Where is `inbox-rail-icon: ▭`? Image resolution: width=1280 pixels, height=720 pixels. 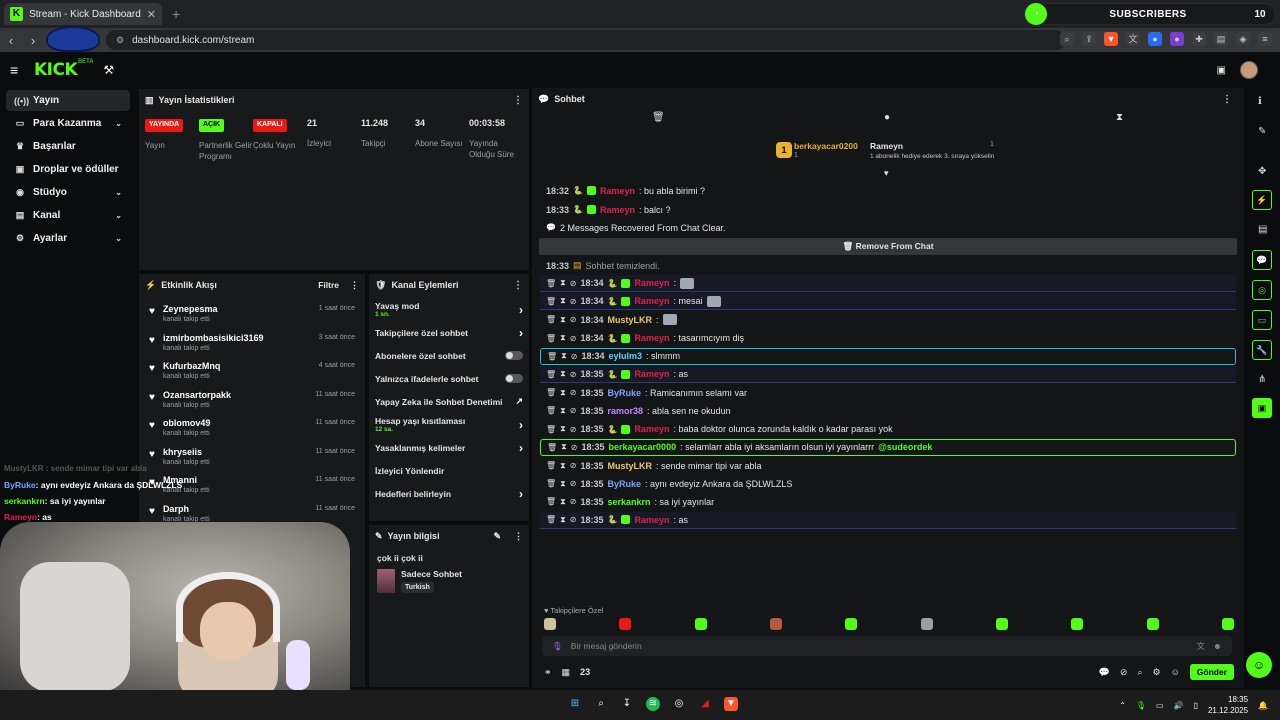 inbox-rail-icon: ▭ is located at coordinates (1262, 320).